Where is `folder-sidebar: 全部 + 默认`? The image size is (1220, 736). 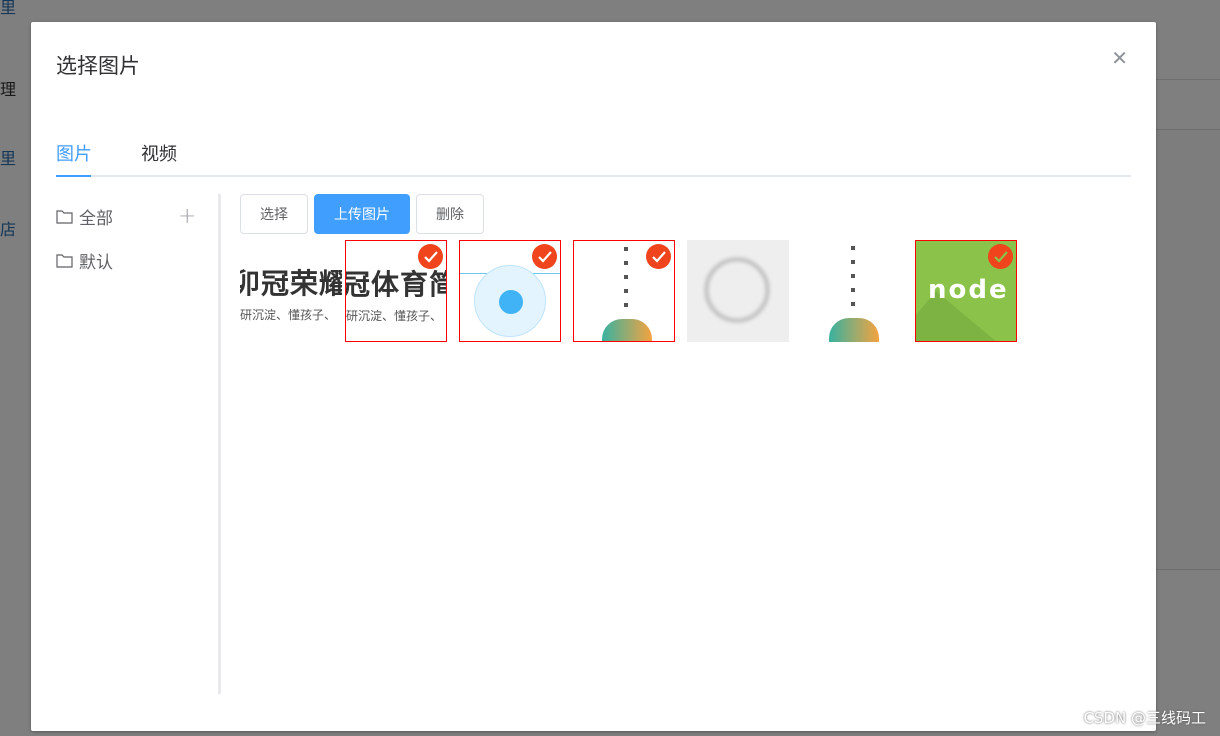
folder-sidebar: 全部 + 默认 is located at coordinates (138, 444).